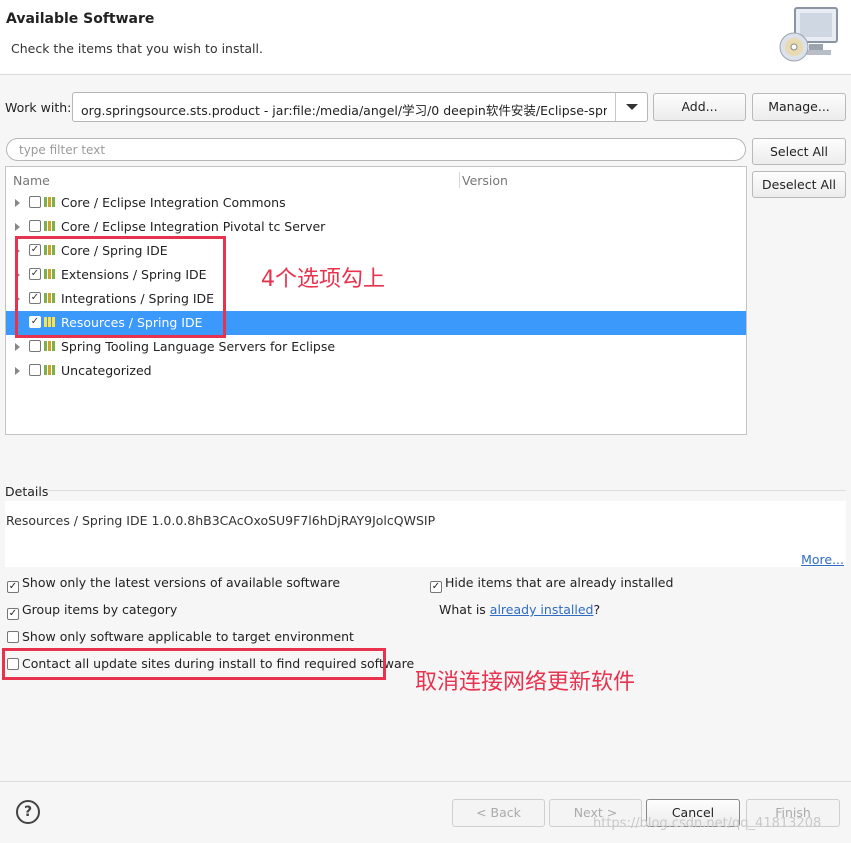 The width and height of the screenshot is (851, 843). I want to click on chevron-down-icon, so click(631, 107).